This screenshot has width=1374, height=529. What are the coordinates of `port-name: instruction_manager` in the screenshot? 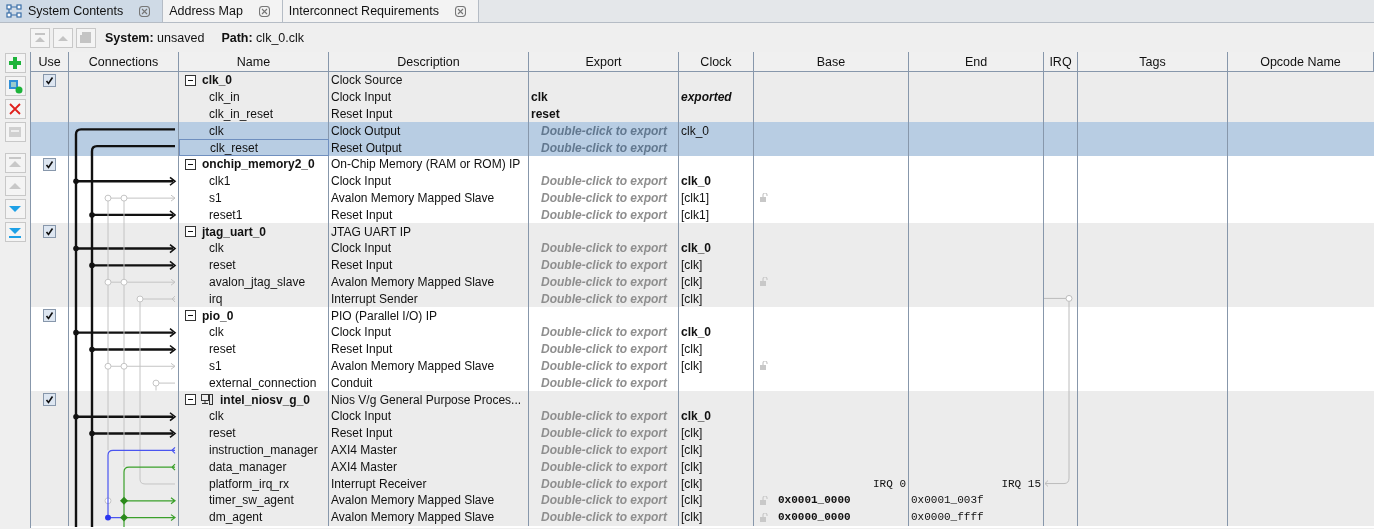 It's located at (263, 449).